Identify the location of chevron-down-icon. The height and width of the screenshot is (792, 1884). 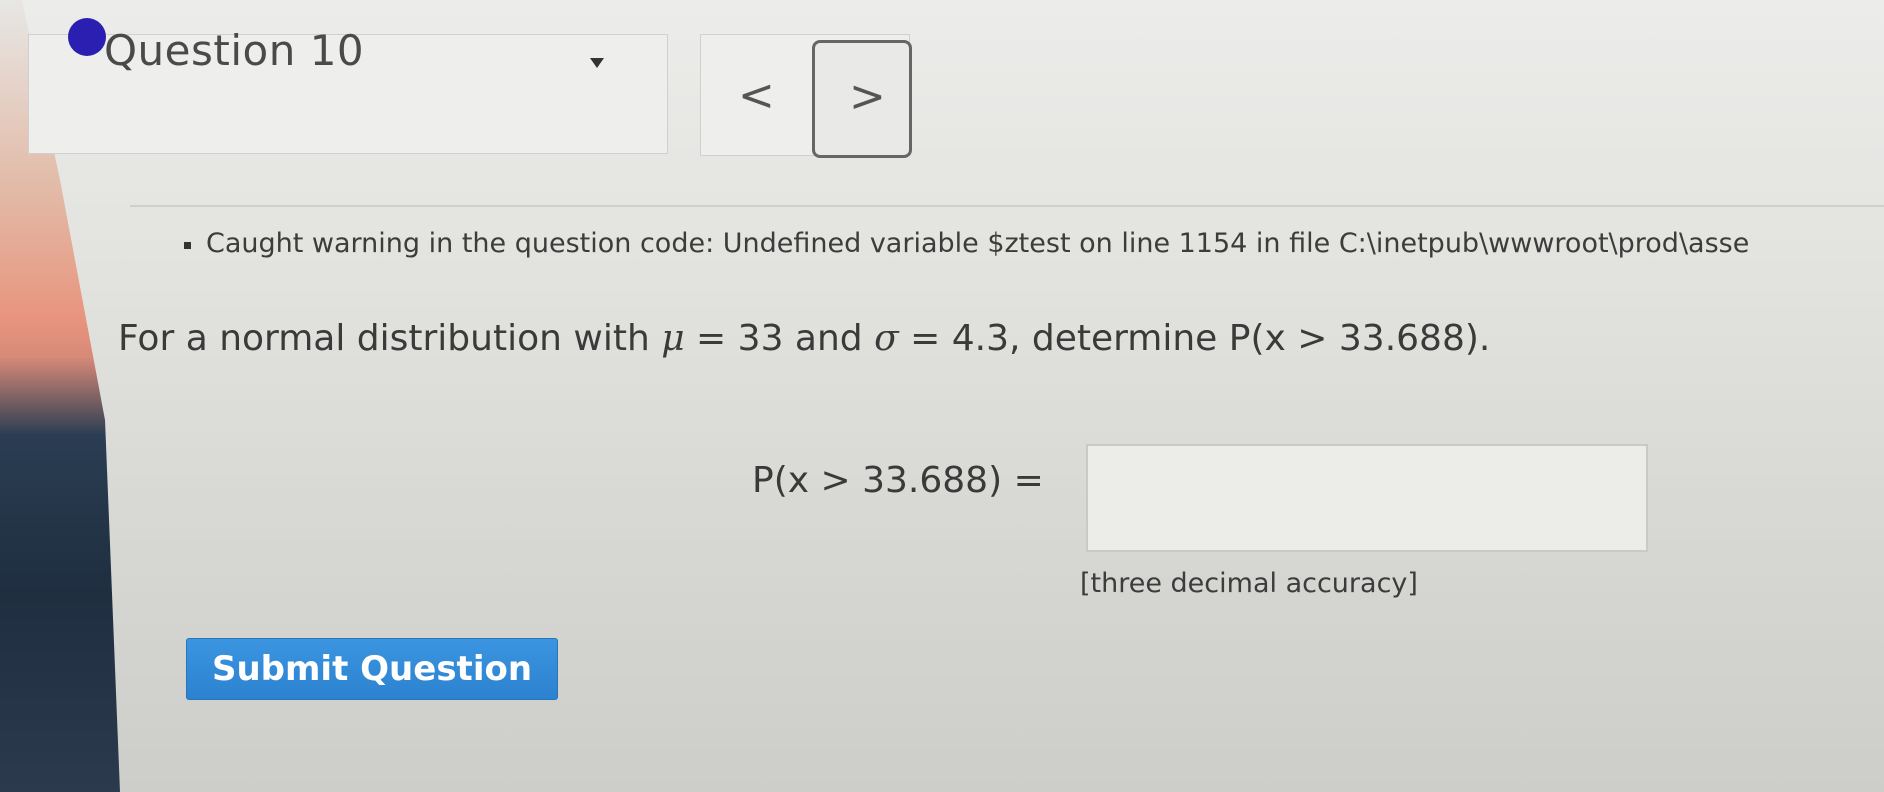
(597, 63).